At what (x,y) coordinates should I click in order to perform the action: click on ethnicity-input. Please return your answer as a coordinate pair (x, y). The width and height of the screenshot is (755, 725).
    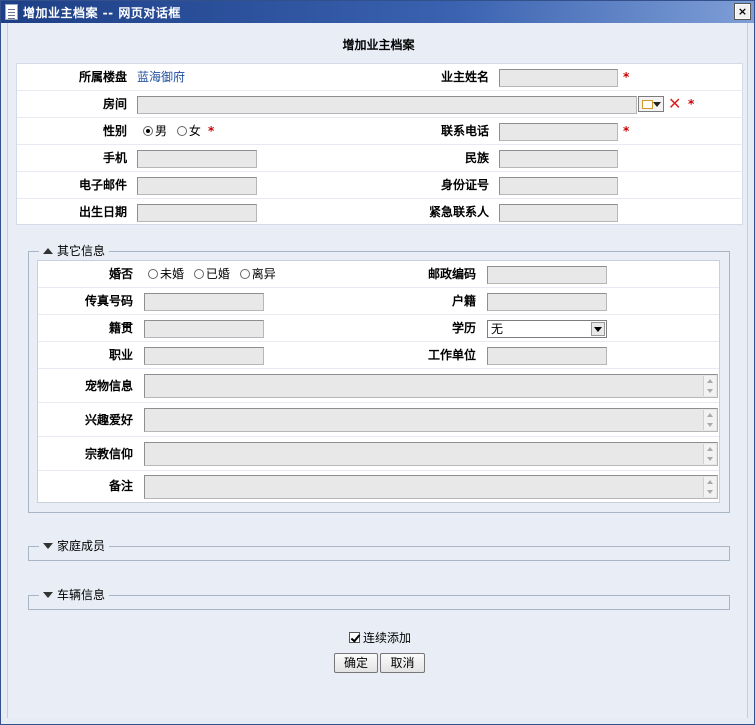
    Looking at the image, I should click on (558, 159).